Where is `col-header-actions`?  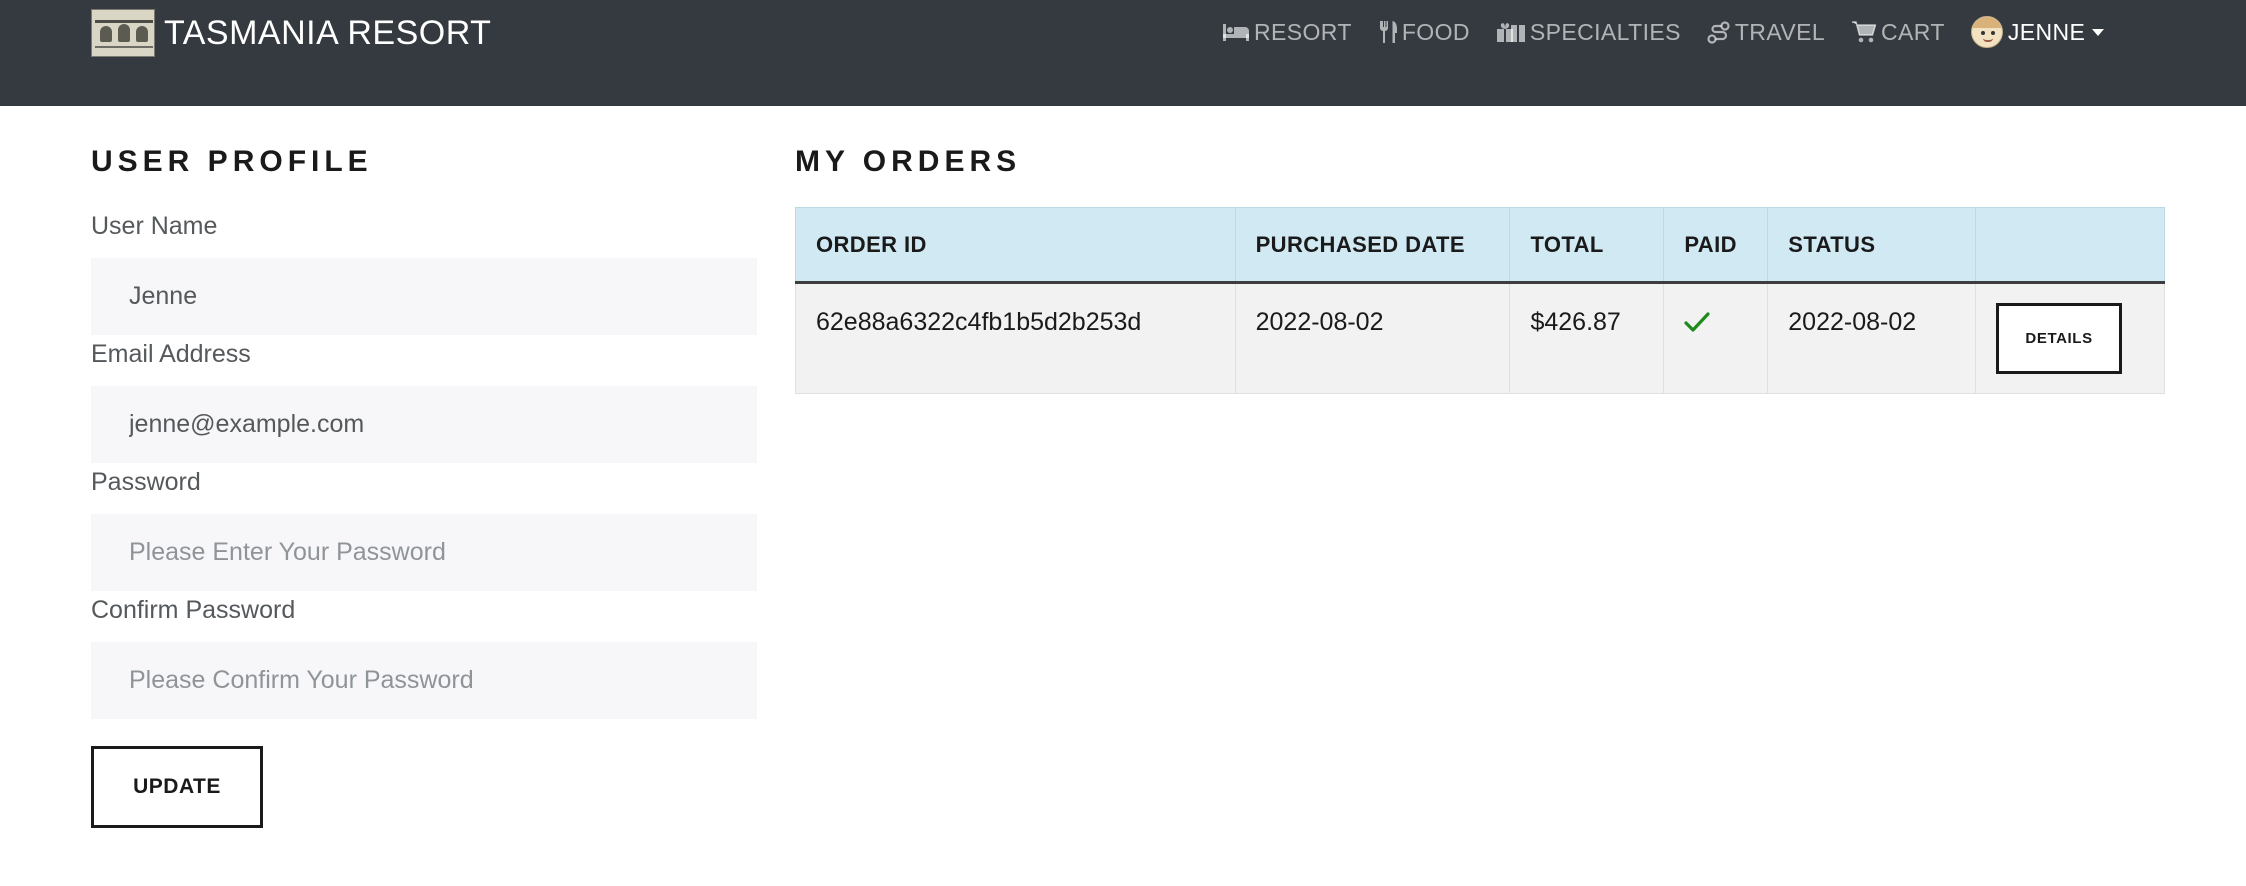 col-header-actions is located at coordinates (2070, 245).